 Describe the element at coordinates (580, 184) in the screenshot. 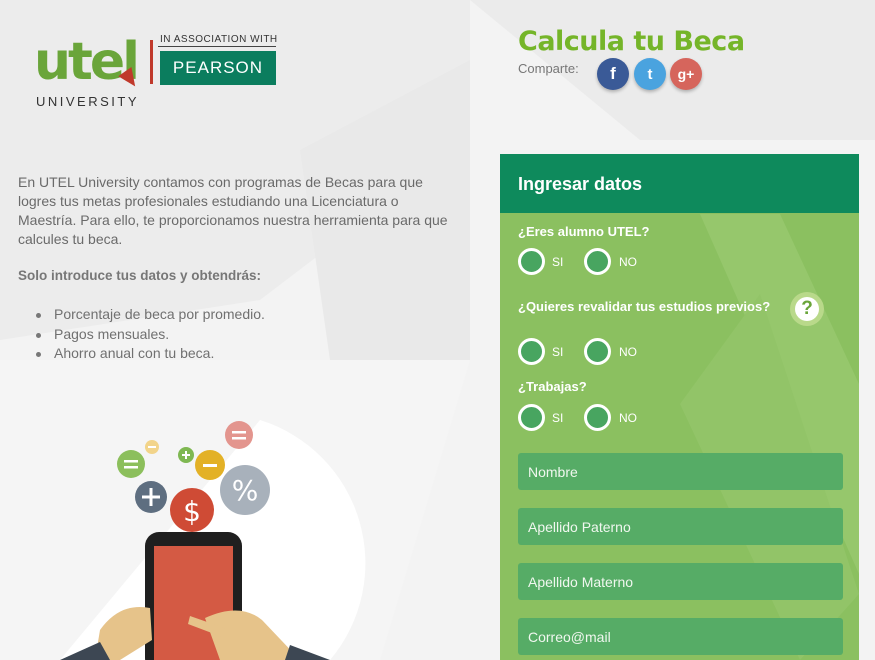

I see `form-title: Ingresar datos` at that location.